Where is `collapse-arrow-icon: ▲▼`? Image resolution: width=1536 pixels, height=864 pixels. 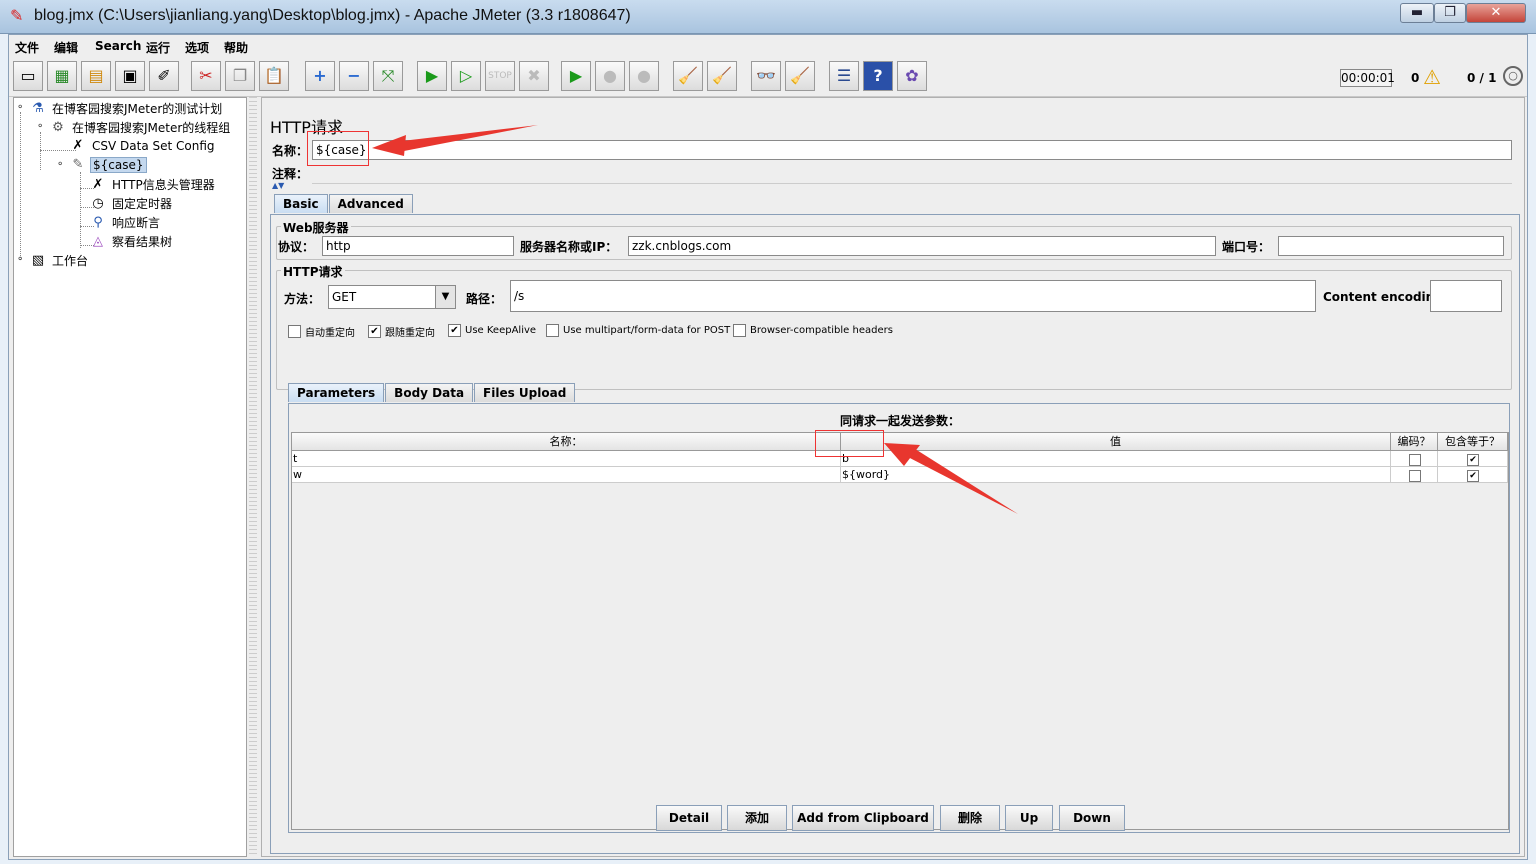 collapse-arrow-icon: ▲▼ is located at coordinates (278, 185).